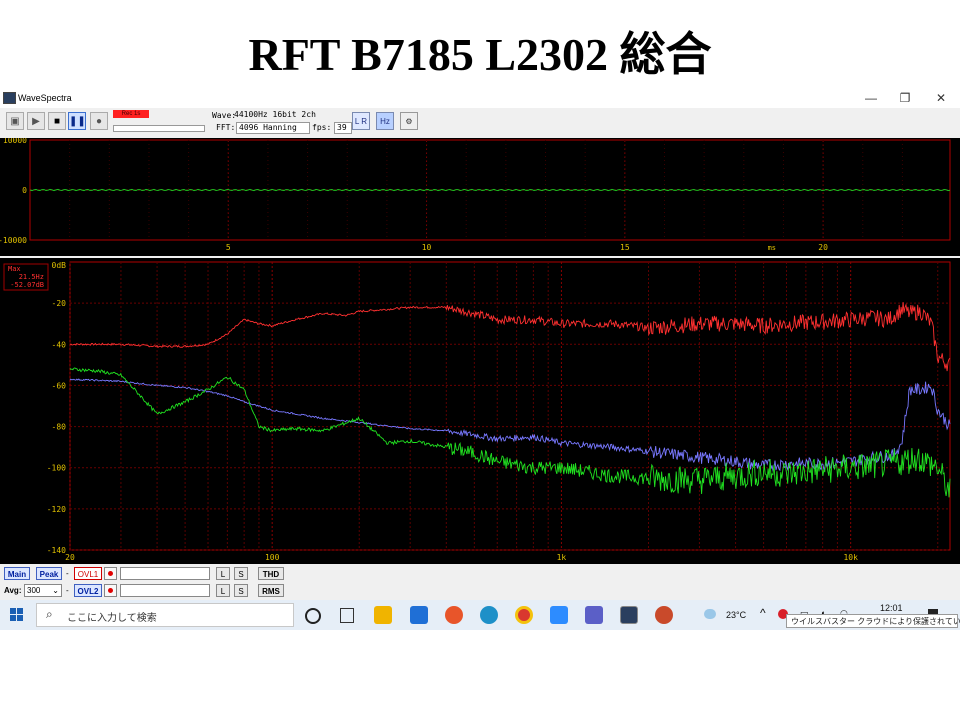  Describe the element at coordinates (70, 557) in the screenshot. I see `spectrum-x-tick-label: 20` at that location.